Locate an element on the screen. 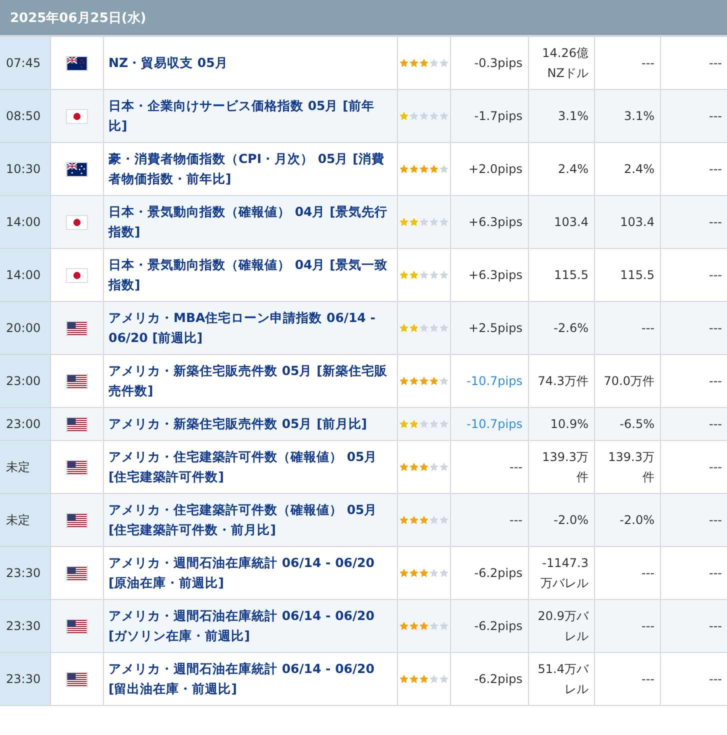  forecast-cell-text: 103.4 is located at coordinates (637, 222).